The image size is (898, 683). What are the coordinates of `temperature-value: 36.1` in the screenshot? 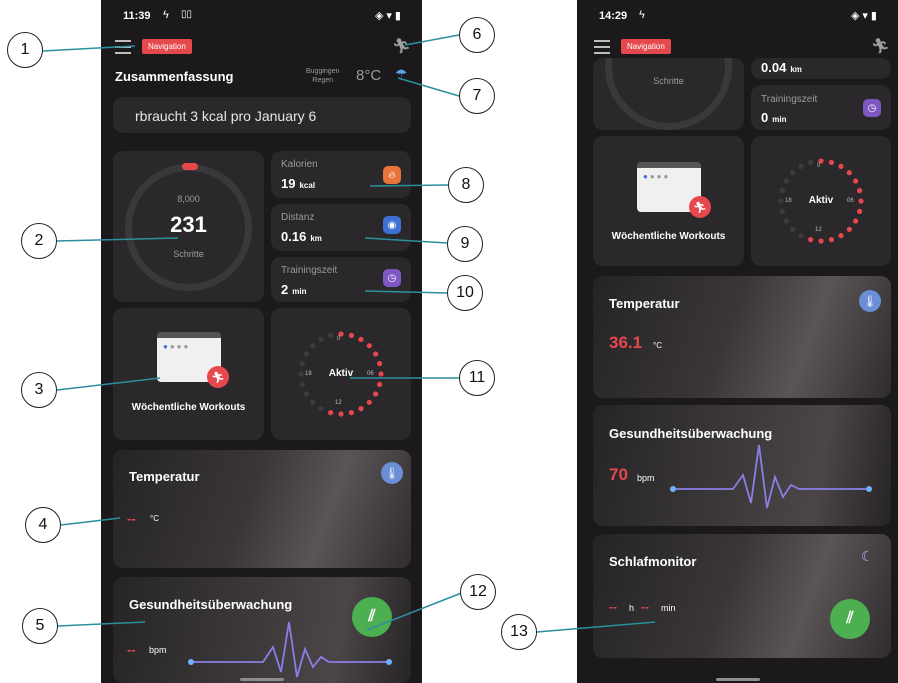 It's located at (626, 342).